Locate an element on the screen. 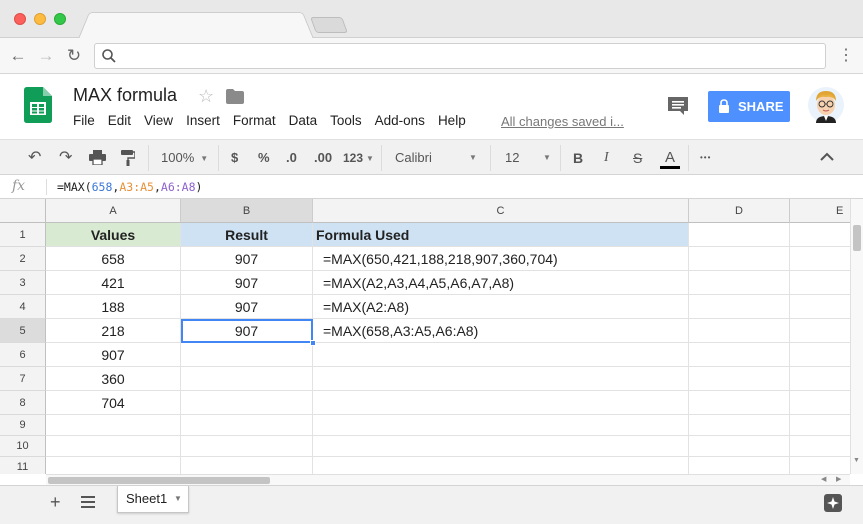 Image resolution: width=863 pixels, height=524 pixels. horizontal-scrollbar: ◀ ▶ is located at coordinates (448, 479).